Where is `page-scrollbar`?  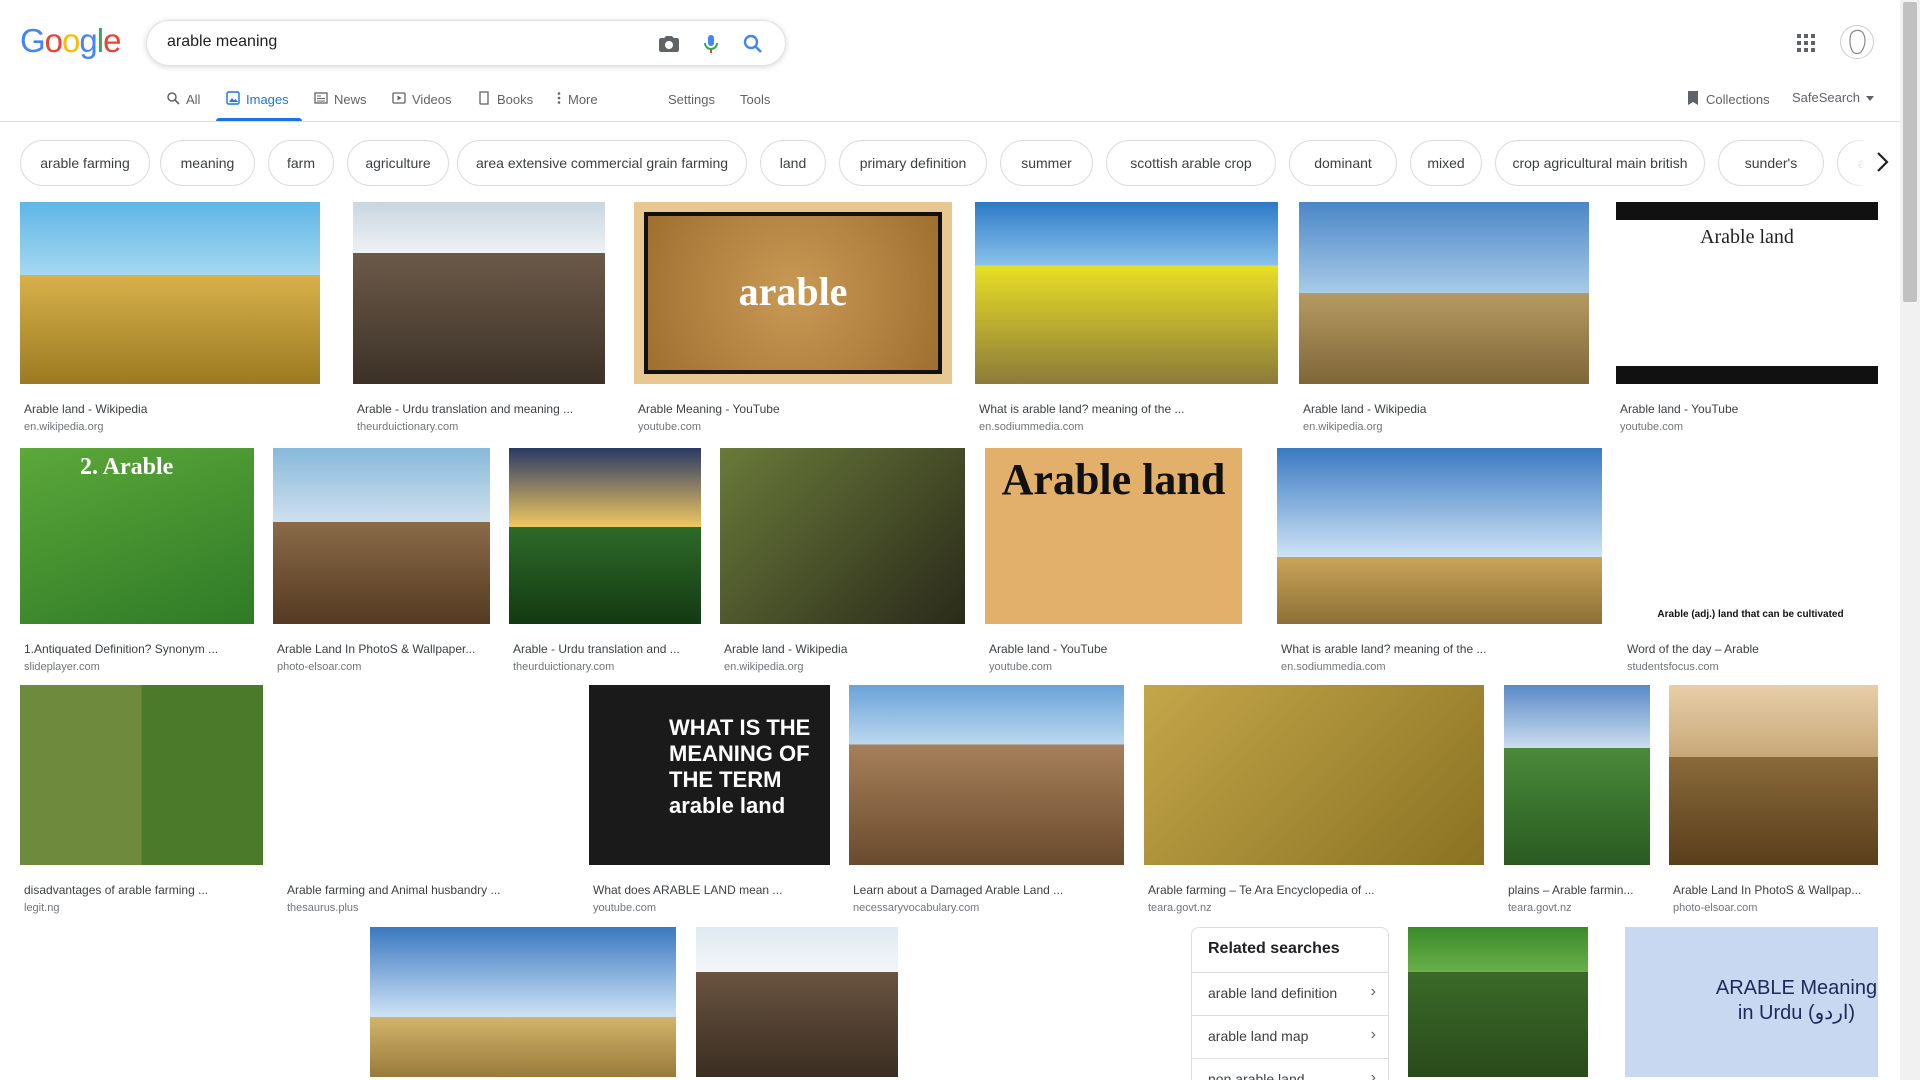
page-scrollbar is located at coordinates (1910, 540).